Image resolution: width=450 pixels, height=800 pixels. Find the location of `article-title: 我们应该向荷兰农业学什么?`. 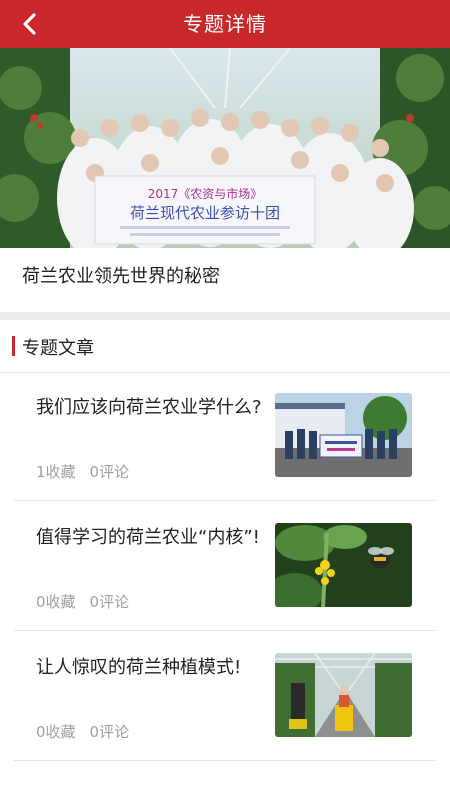

article-title: 我们应该向荷兰农业学什么? is located at coordinates (149, 407).